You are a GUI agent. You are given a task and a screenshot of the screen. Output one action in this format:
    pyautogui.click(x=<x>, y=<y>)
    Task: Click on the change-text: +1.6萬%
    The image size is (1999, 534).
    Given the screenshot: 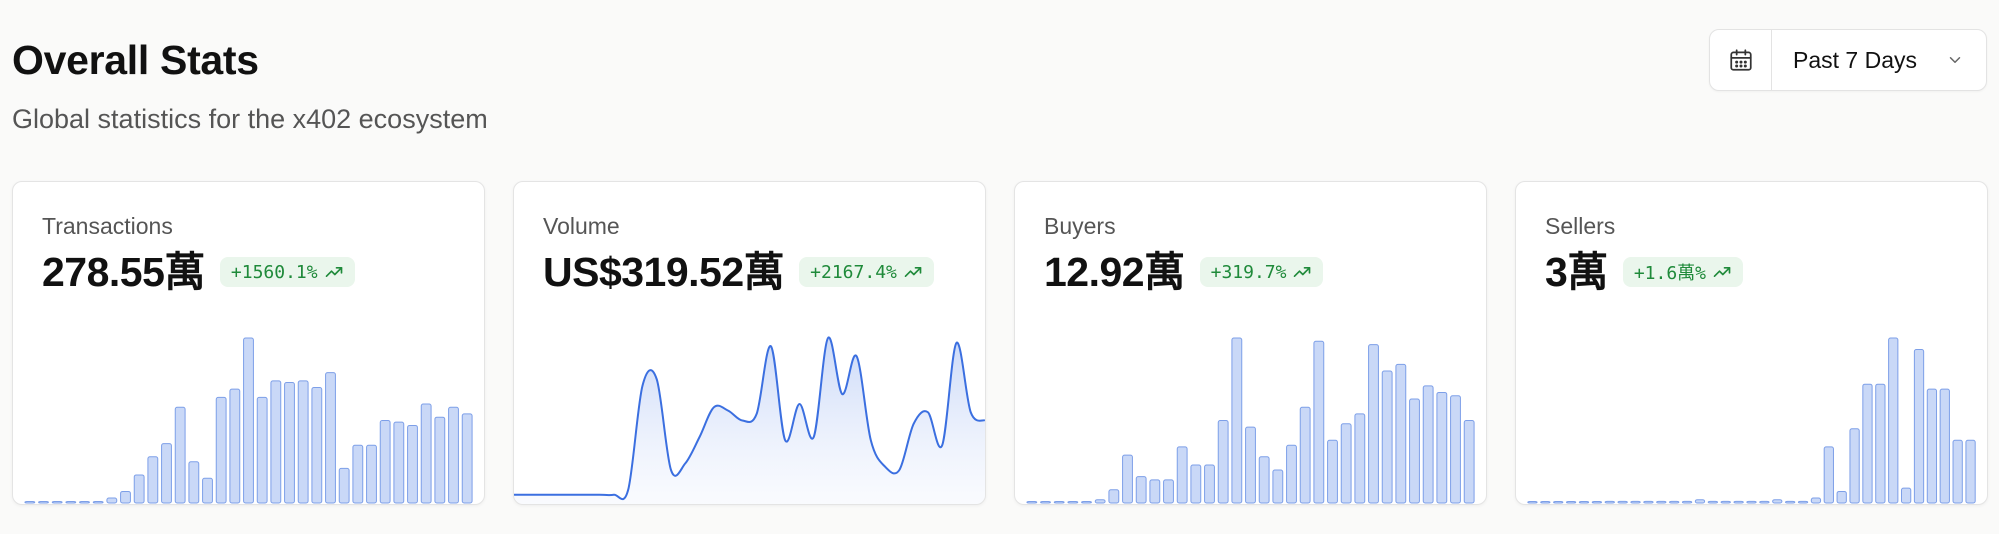 What is the action you would take?
    pyautogui.click(x=1669, y=273)
    